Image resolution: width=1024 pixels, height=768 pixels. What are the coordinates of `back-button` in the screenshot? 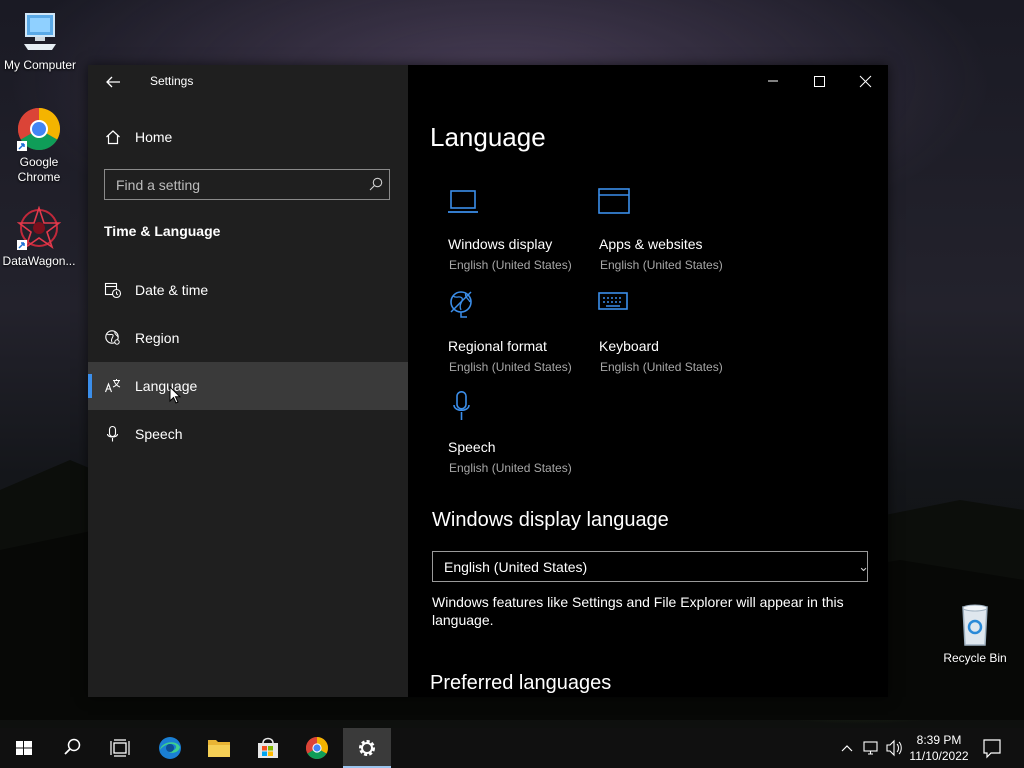 It's located at (113, 82).